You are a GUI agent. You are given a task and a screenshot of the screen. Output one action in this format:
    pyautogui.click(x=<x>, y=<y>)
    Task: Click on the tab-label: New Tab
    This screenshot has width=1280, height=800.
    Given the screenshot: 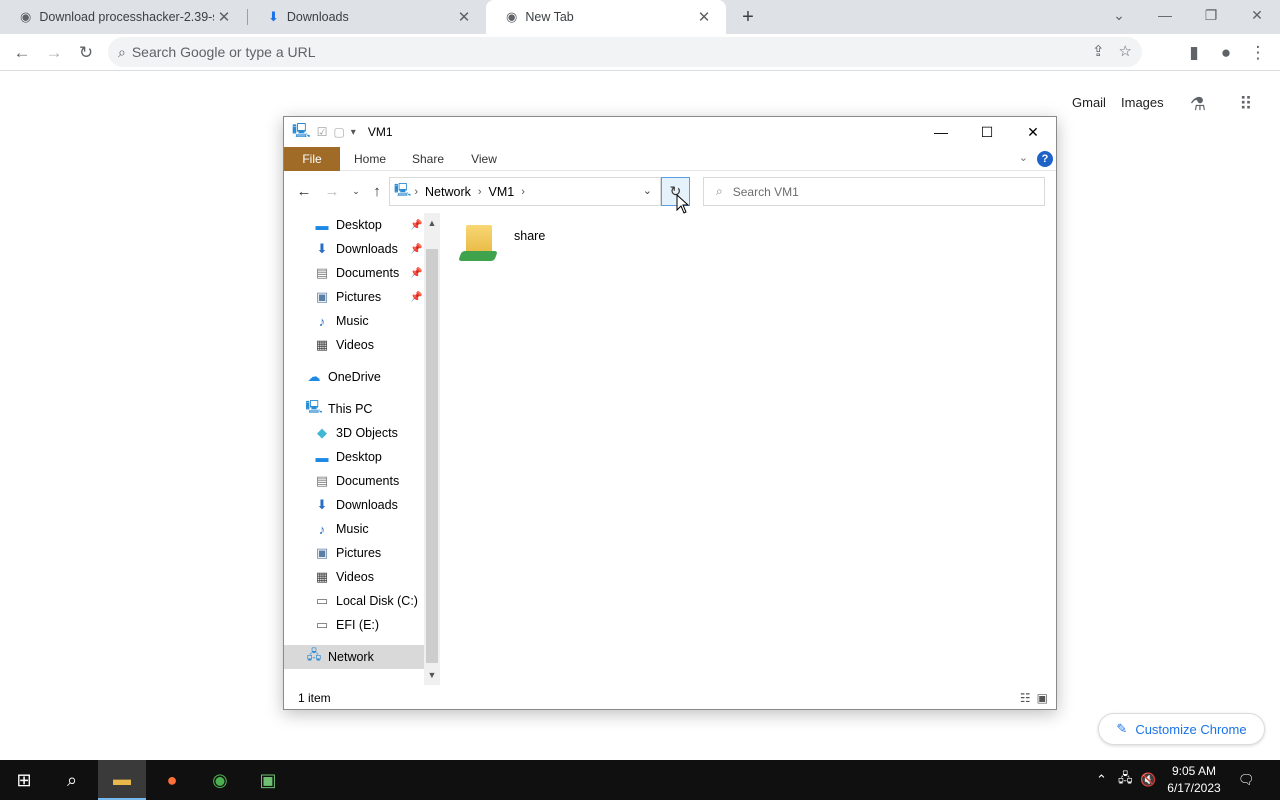 What is the action you would take?
    pyautogui.click(x=549, y=17)
    